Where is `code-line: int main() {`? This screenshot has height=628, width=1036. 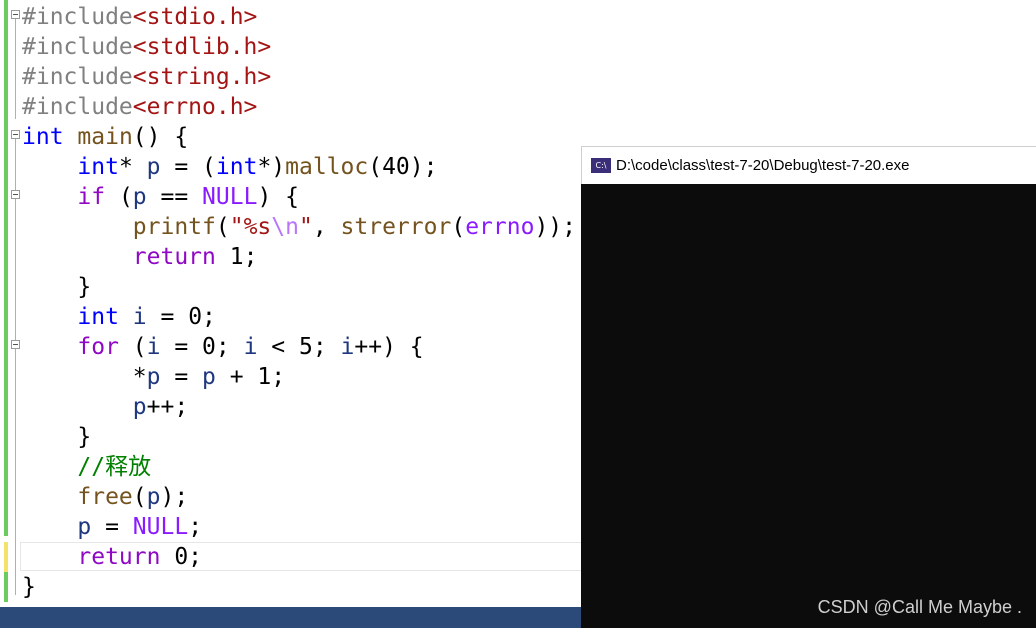 code-line: int main() { is located at coordinates (105, 137).